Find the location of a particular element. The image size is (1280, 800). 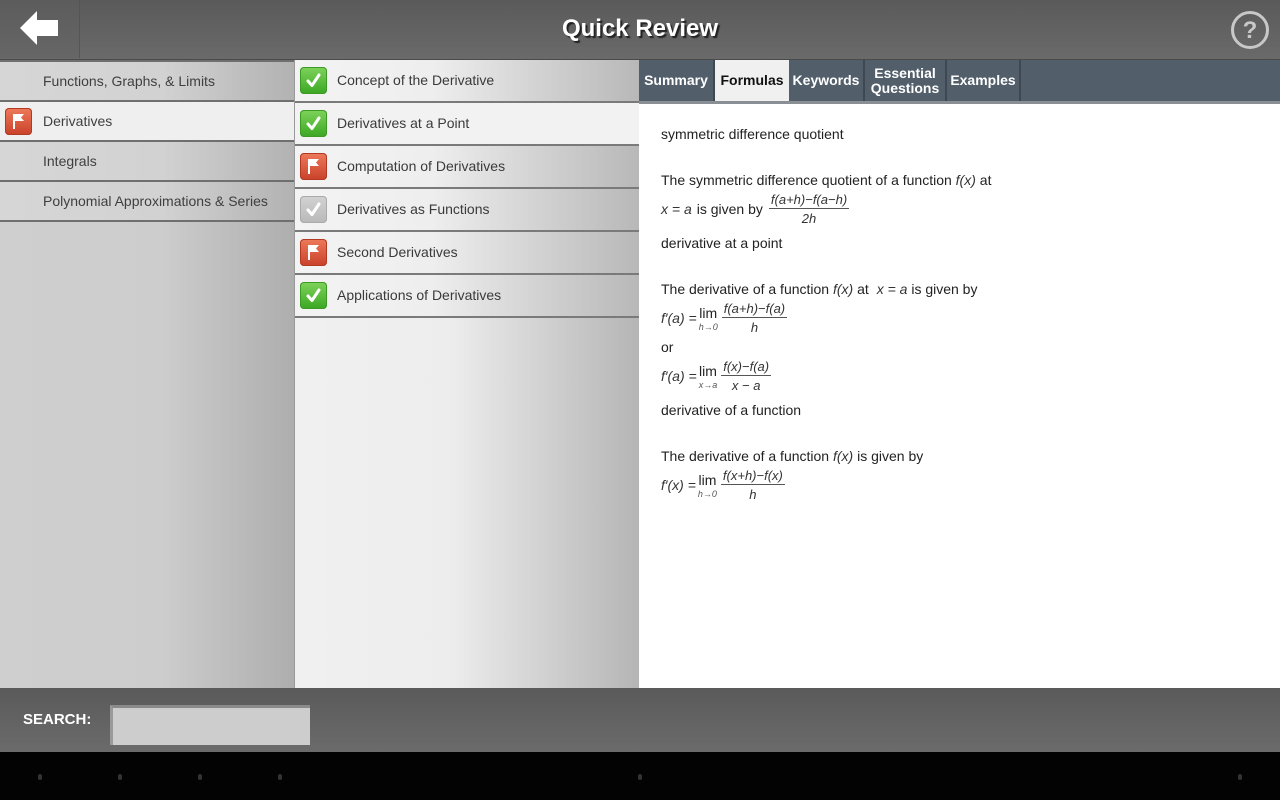

topic-item: Applications of Derivatives is located at coordinates (467, 296).